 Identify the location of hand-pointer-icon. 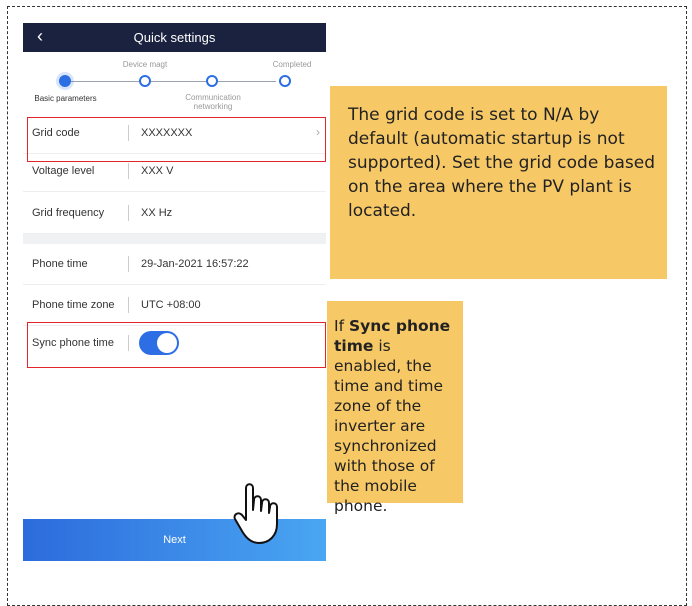
(255, 513).